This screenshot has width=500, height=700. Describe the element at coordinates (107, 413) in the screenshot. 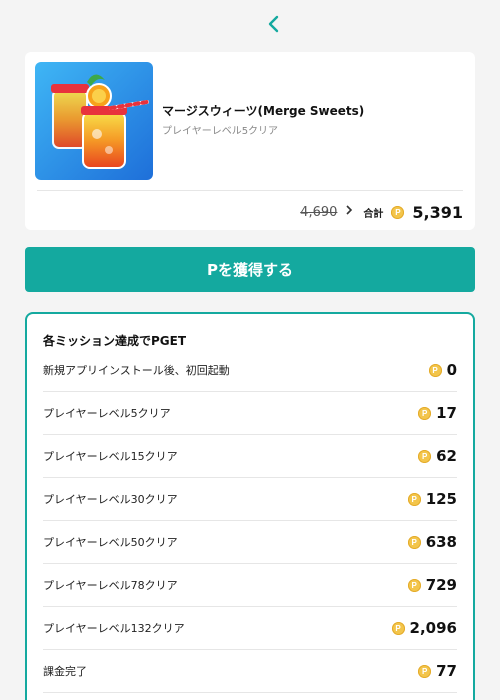

I see `mission-label: プレイヤーレベル5クリア` at that location.